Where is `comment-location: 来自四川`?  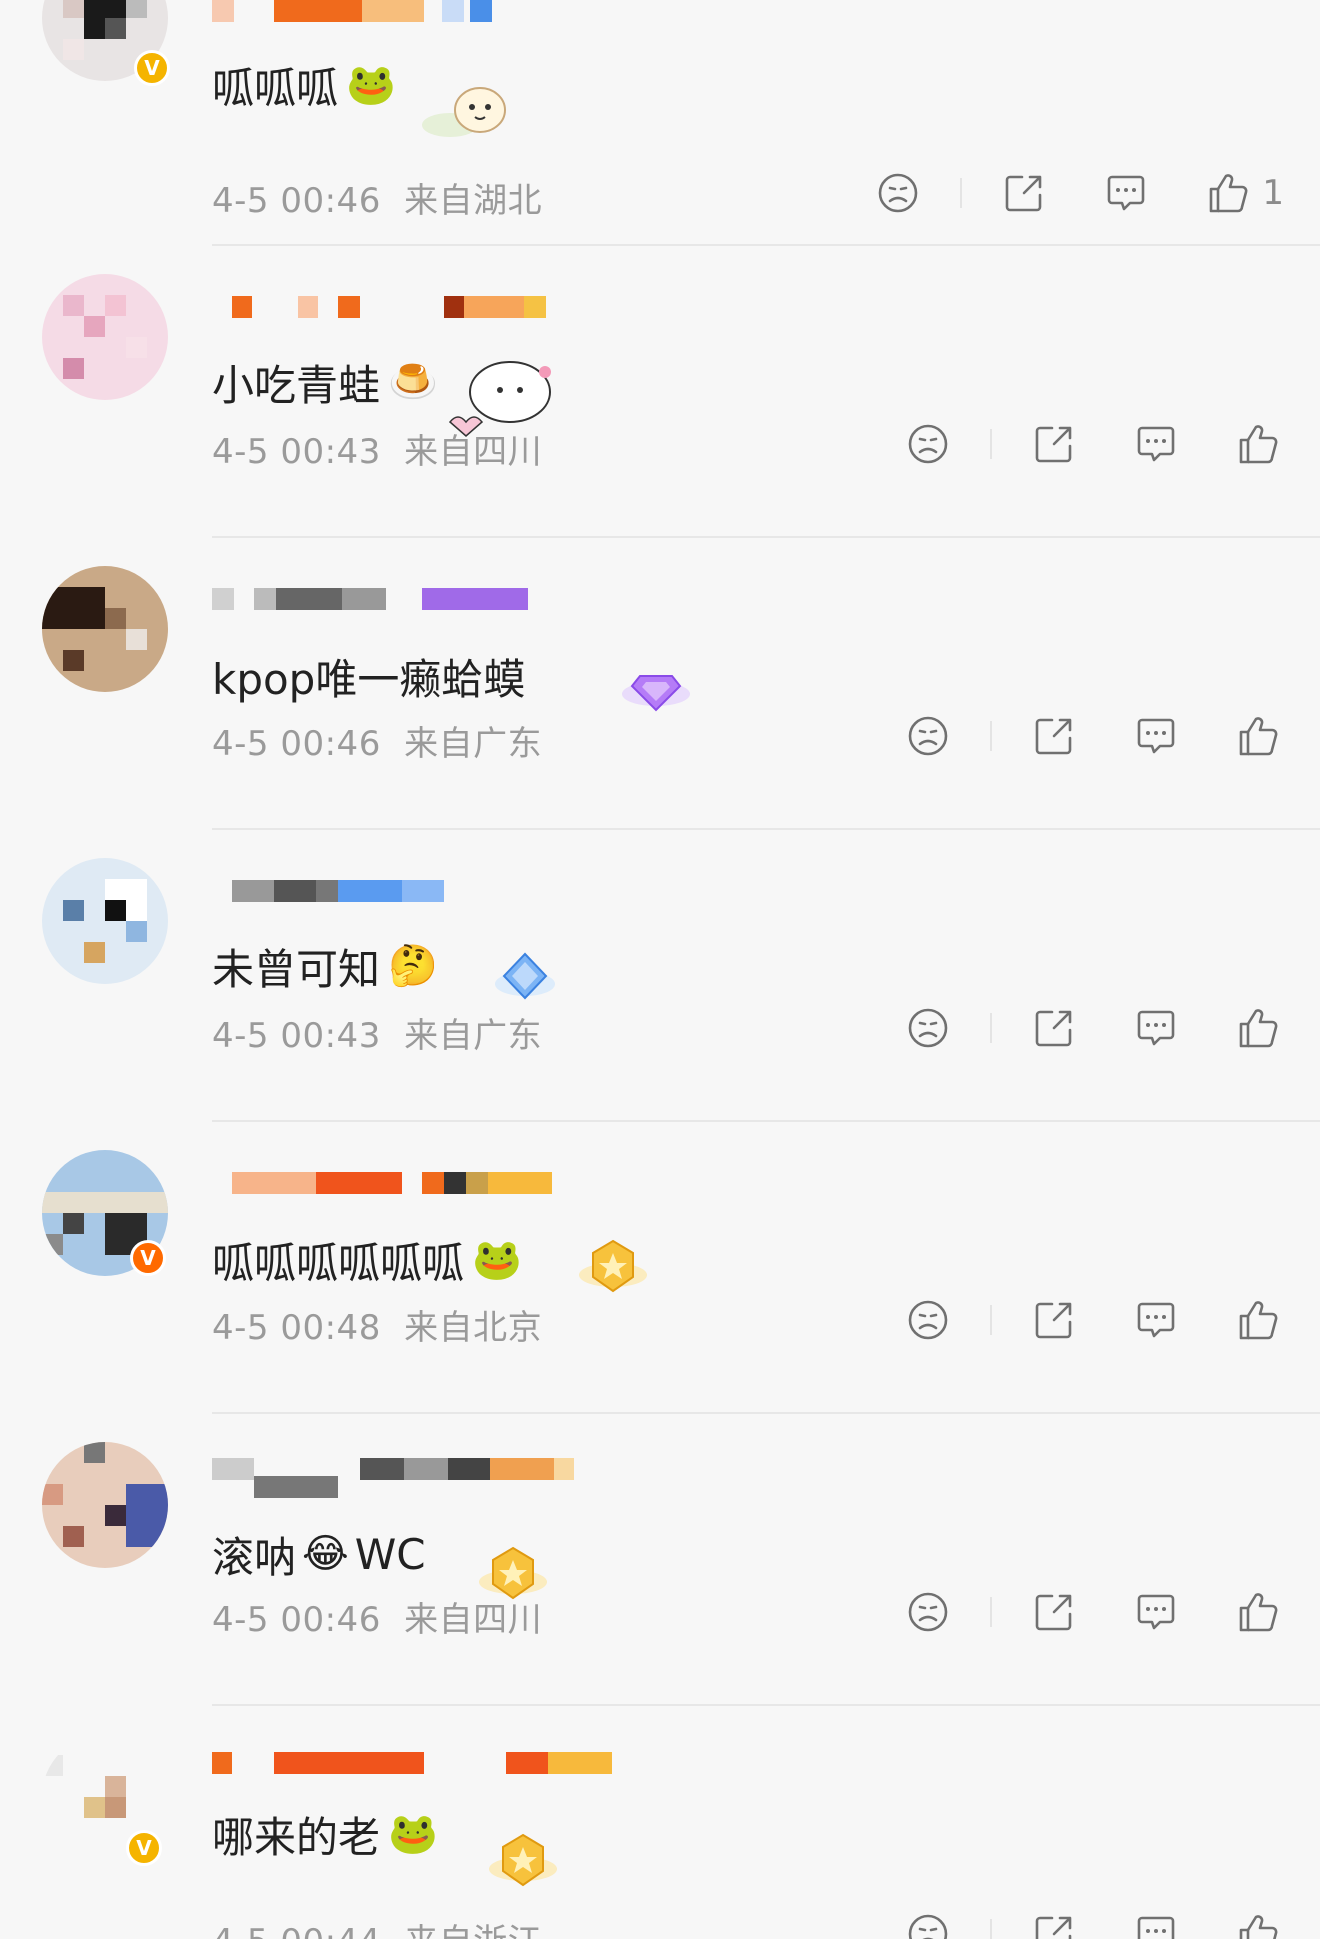
comment-location: 来自四川 is located at coordinates (473, 1620).